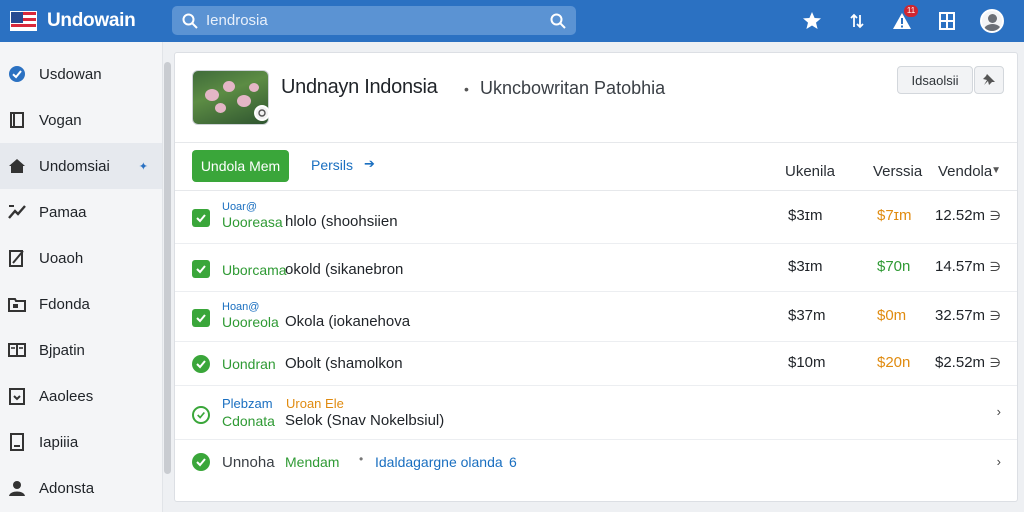 This screenshot has width=1024, height=512. What do you see at coordinates (60, 120) in the screenshot?
I see `sidebar-item-label: Vogan` at bounding box center [60, 120].